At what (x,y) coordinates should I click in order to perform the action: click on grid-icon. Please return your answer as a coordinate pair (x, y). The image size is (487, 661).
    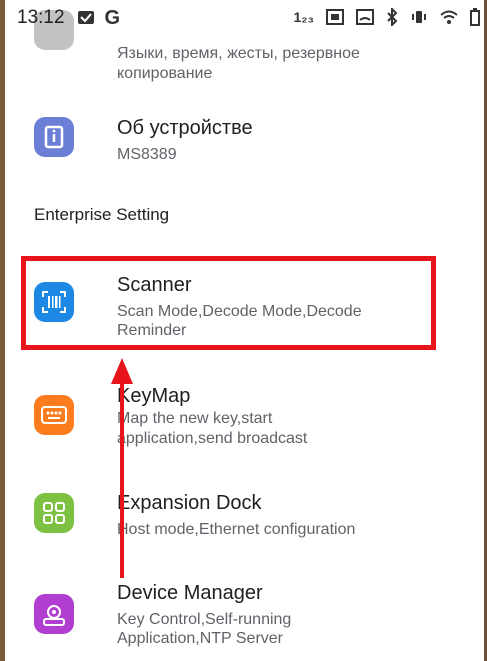
    Looking at the image, I should click on (54, 513).